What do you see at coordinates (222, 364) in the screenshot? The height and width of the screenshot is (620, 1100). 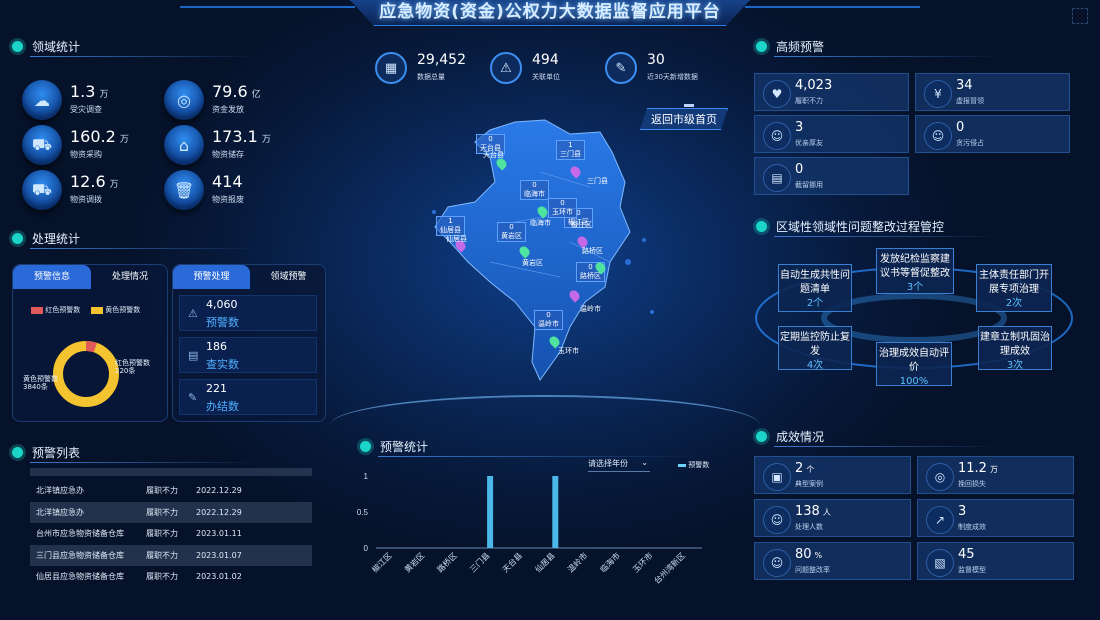 I see `kv-label: 查实数` at bounding box center [222, 364].